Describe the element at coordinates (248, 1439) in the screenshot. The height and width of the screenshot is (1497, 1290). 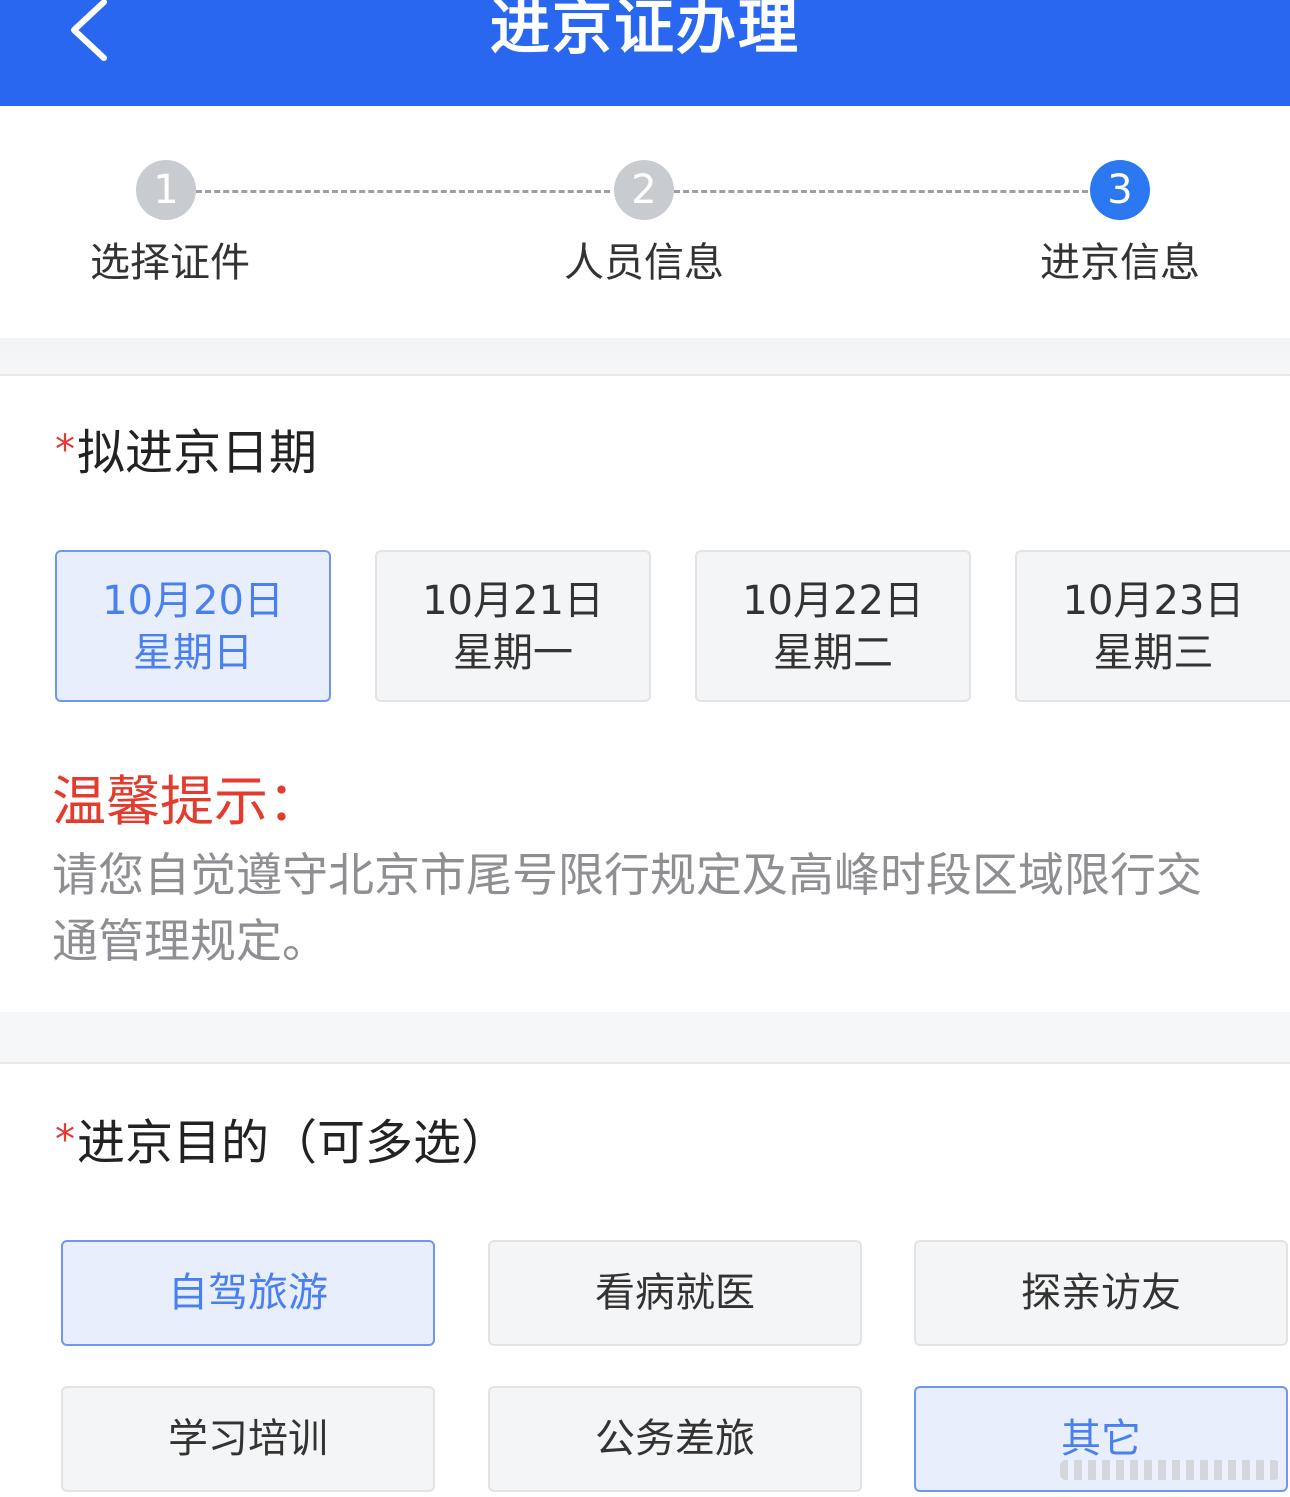
I see `purpose-option-study: 学习培训` at that location.